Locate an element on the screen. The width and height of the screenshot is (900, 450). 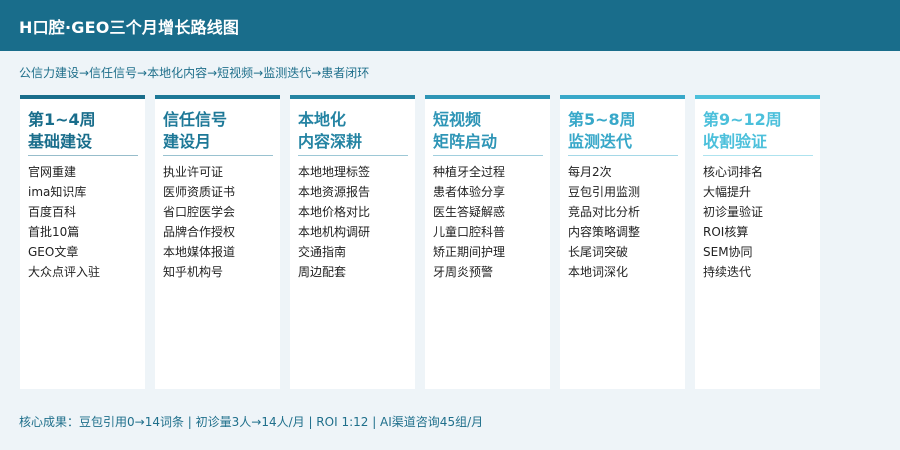
list-item: ROI核算 is located at coordinates (726, 232).